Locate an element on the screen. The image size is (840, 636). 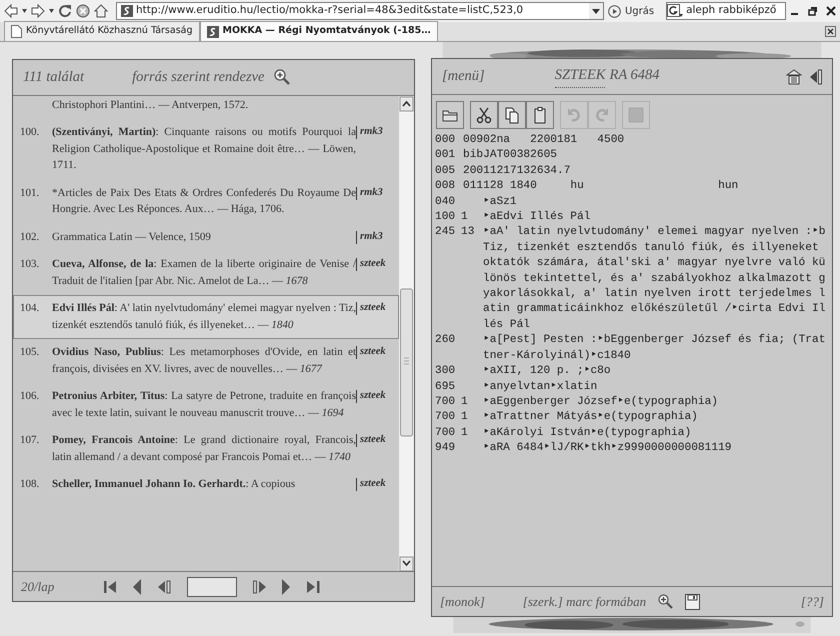
result-text: Grammatica Latin — Velence, 1509 is located at coordinates (132, 237).